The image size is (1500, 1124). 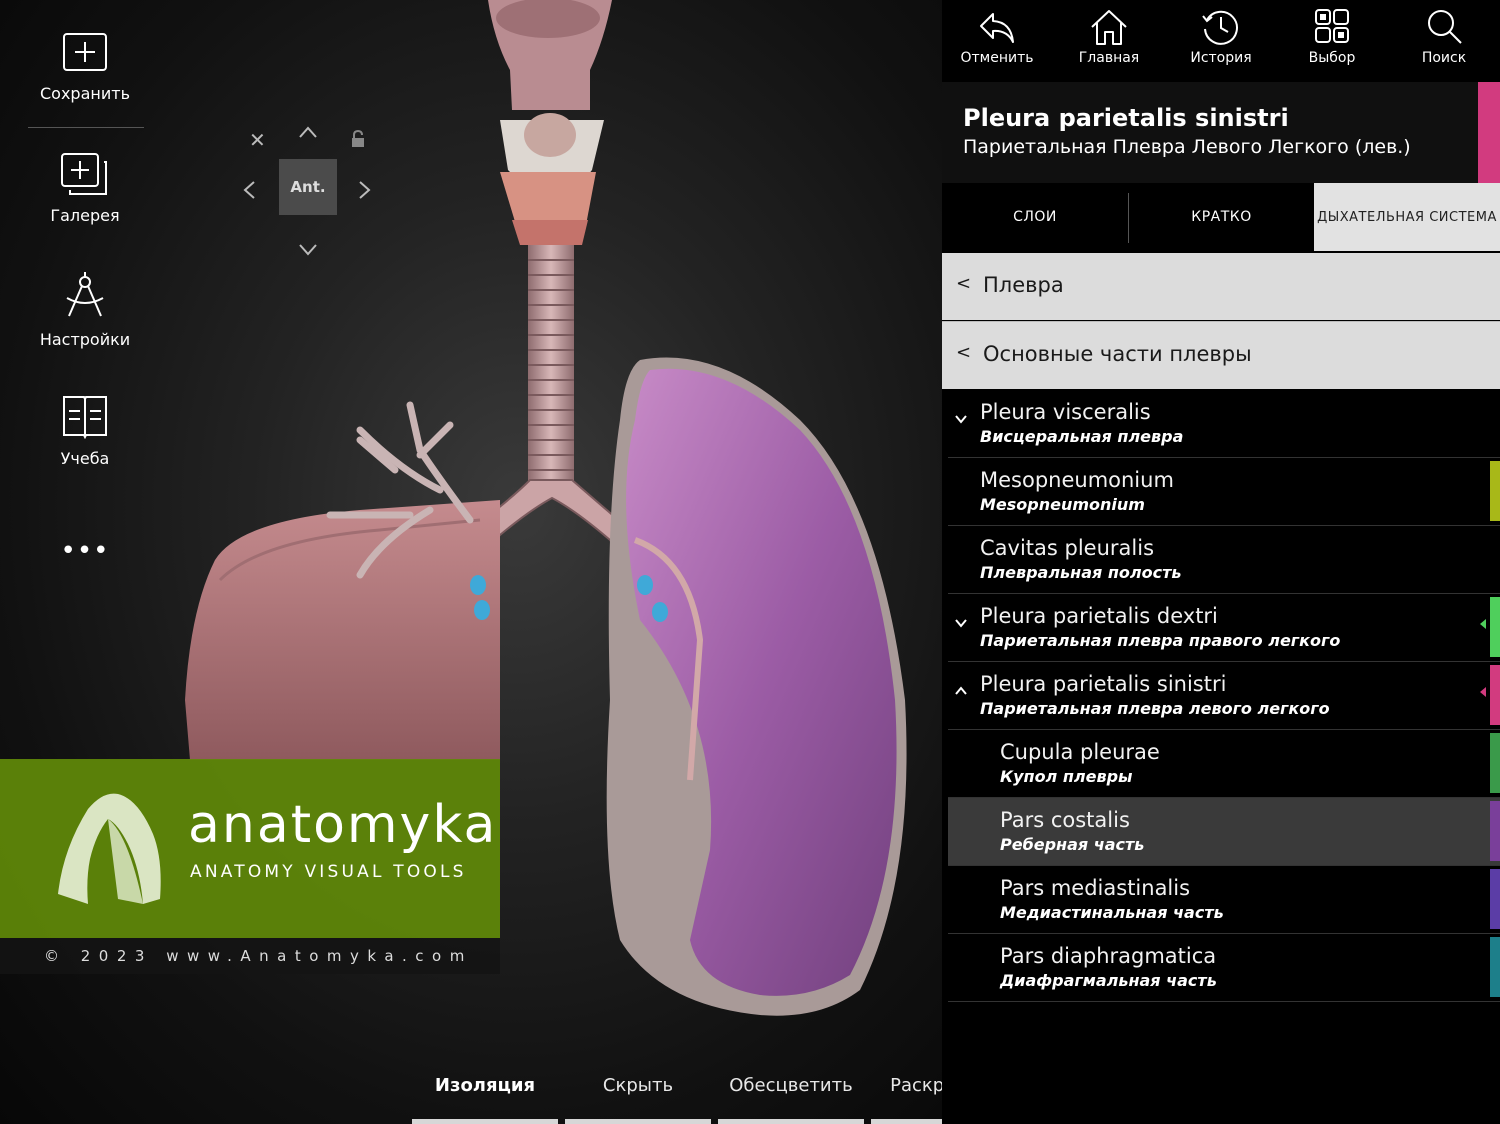 What do you see at coordinates (85, 551) in the screenshot?
I see `more-button: •••` at bounding box center [85, 551].